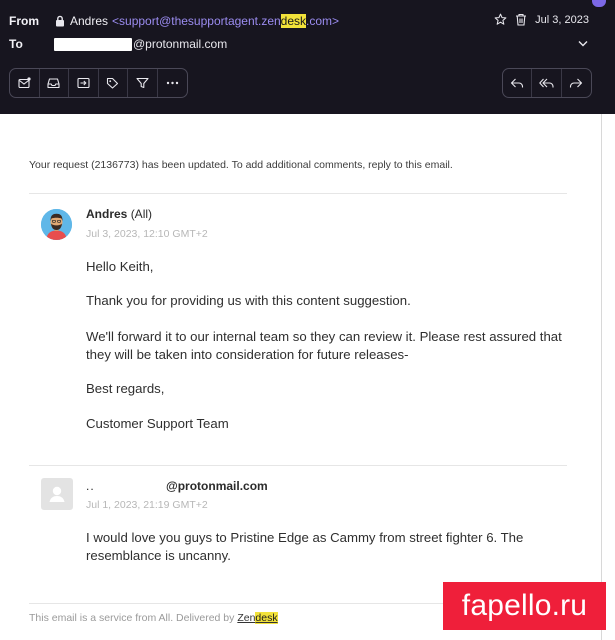 The height and width of the screenshot is (640, 615). Describe the element at coordinates (257, 618) in the screenshot. I see `zendesk-link: Zendesk` at that location.